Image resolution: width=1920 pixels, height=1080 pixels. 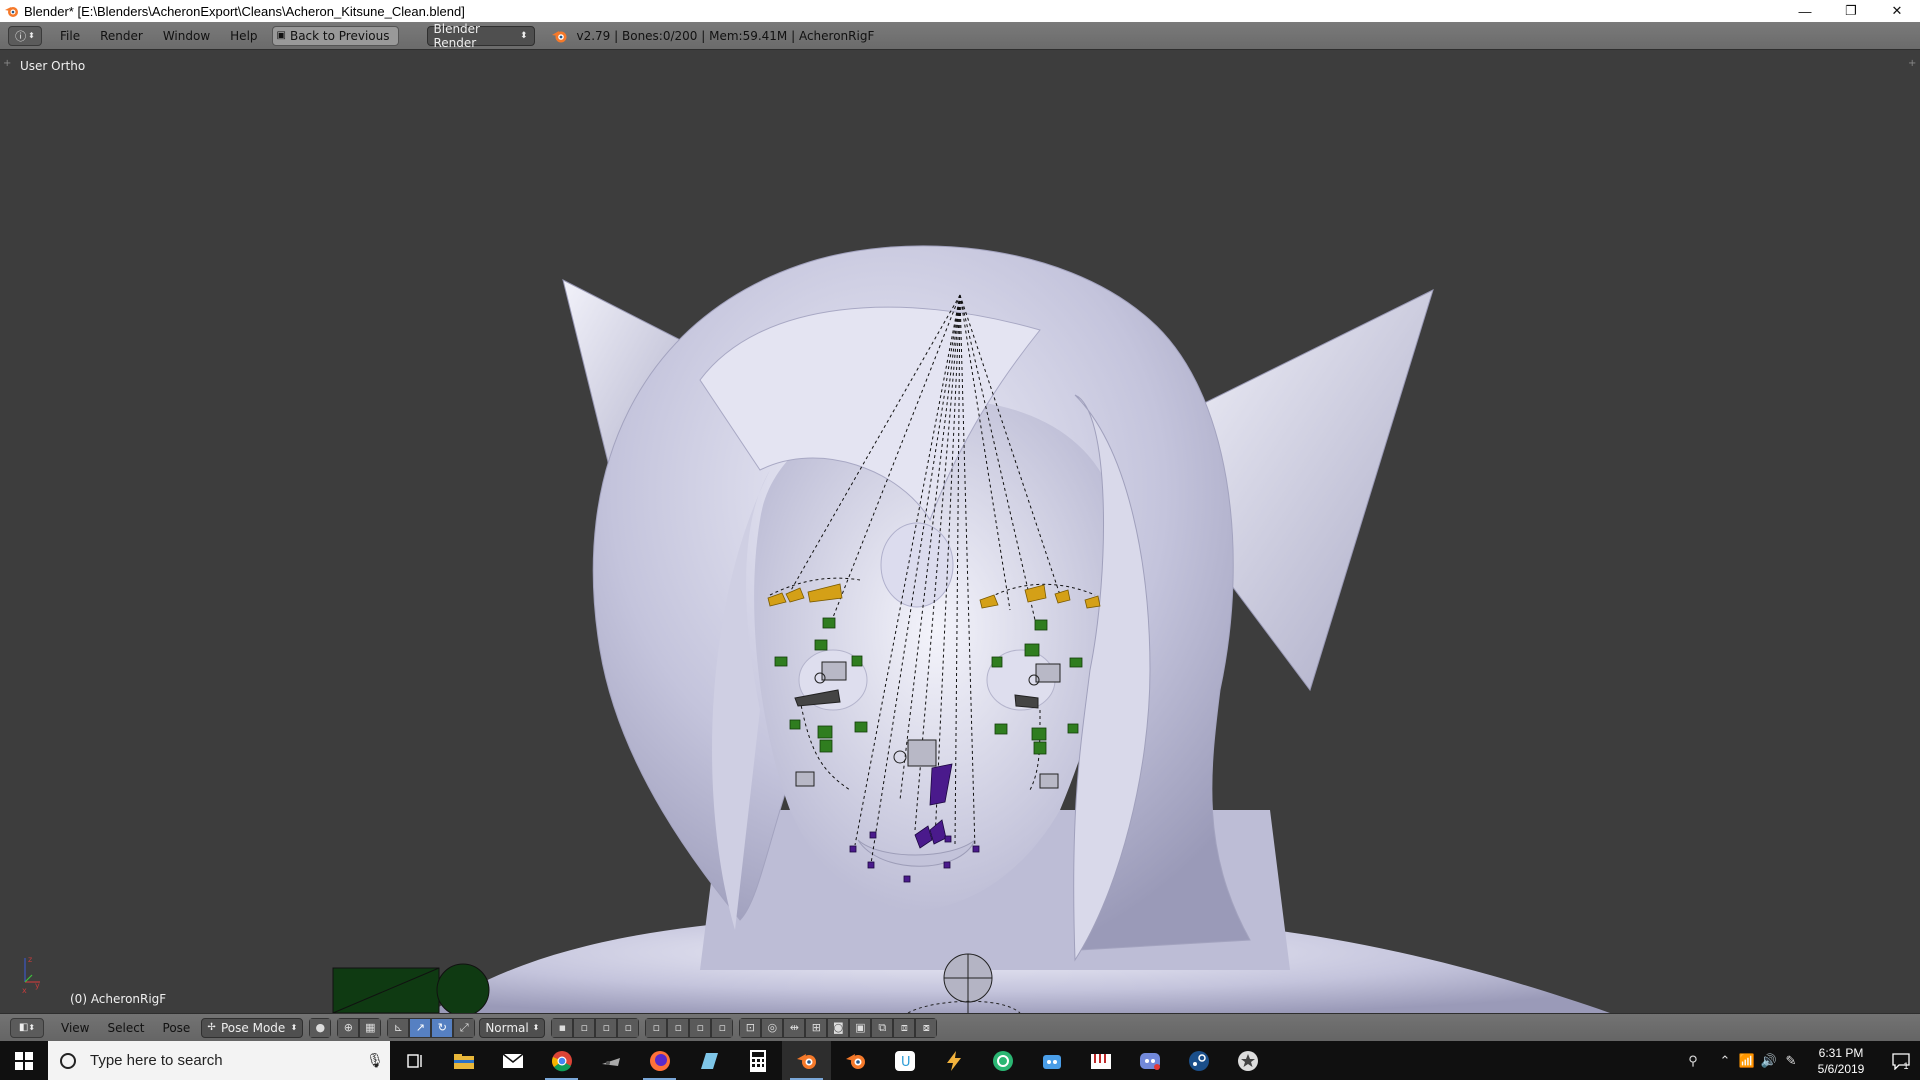 I want to click on people-icon: ⚲, so click(x=1693, y=1061).